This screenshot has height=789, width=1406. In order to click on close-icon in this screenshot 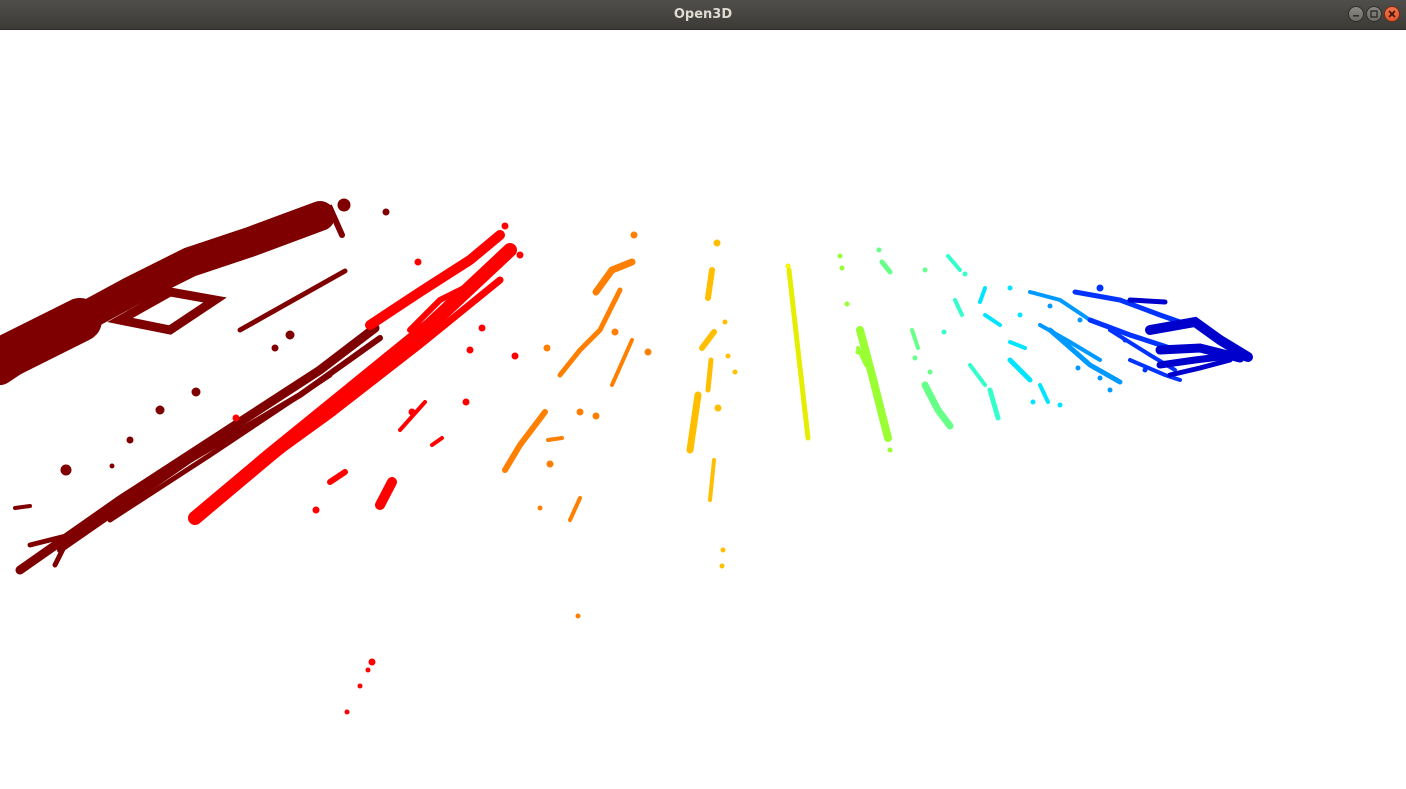, I will do `click(1392, 14)`.